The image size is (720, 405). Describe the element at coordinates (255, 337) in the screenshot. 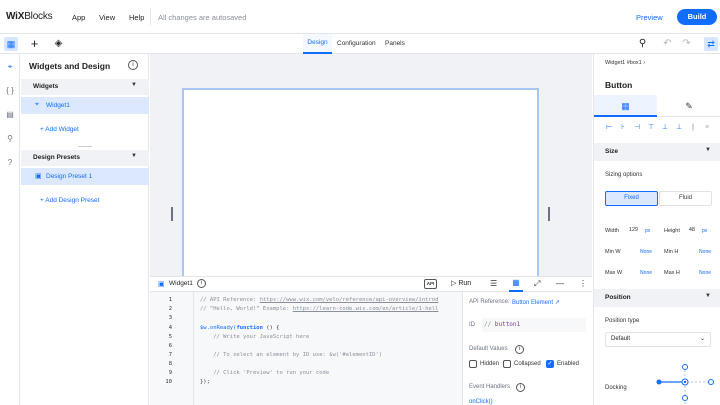

I see `code-line: // Write your JavaScript here` at that location.